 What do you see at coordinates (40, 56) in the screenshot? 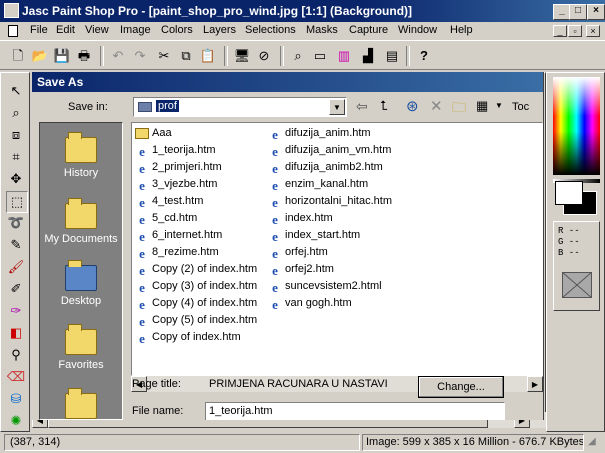
I see `open-icon: 📂` at bounding box center [40, 56].